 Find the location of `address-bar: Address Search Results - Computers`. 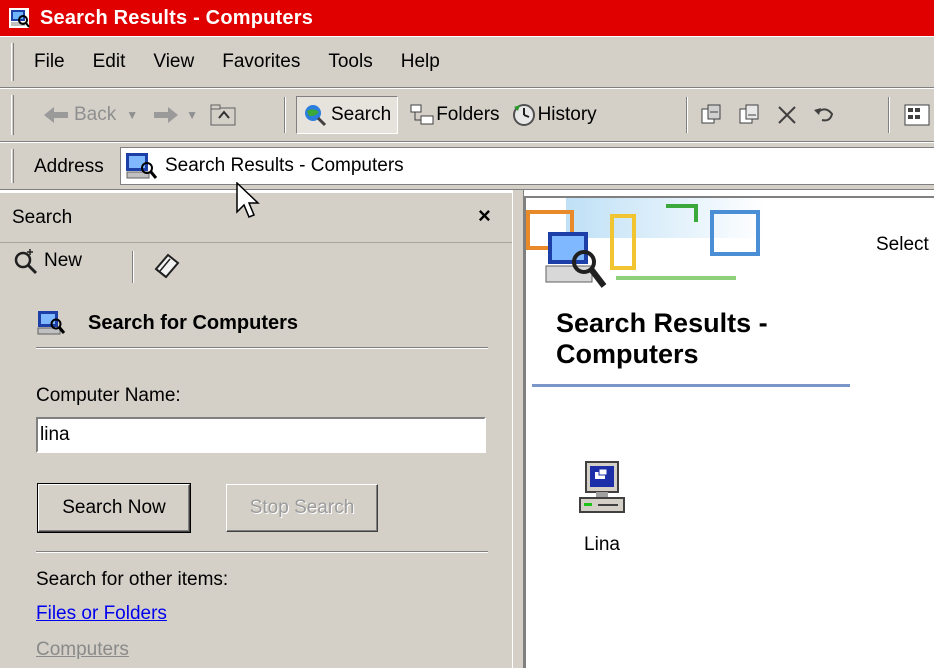

address-bar: Address Search Results - Computers is located at coordinates (467, 166).